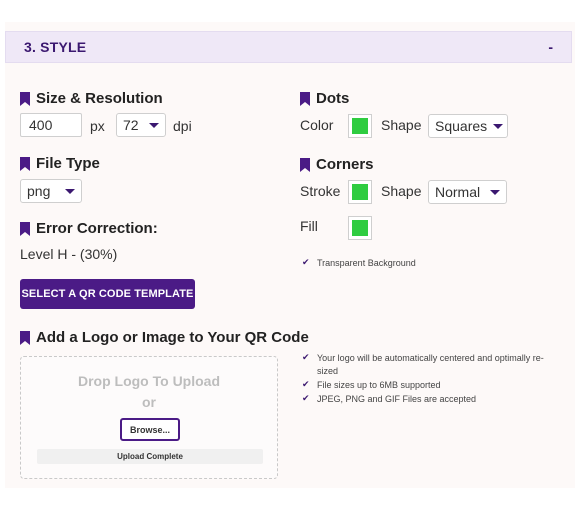 The image size is (580, 506). Describe the element at coordinates (97, 228) in the screenshot. I see `error-correction-heading-text: Error Correction:` at that location.